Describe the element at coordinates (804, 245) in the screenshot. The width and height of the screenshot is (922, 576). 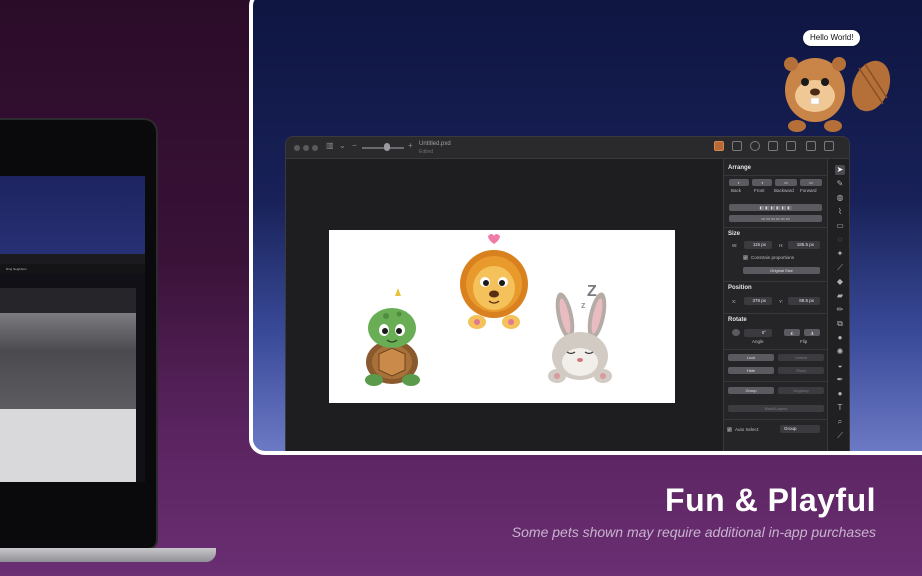
I see `height-field: 185.5 px` at that location.